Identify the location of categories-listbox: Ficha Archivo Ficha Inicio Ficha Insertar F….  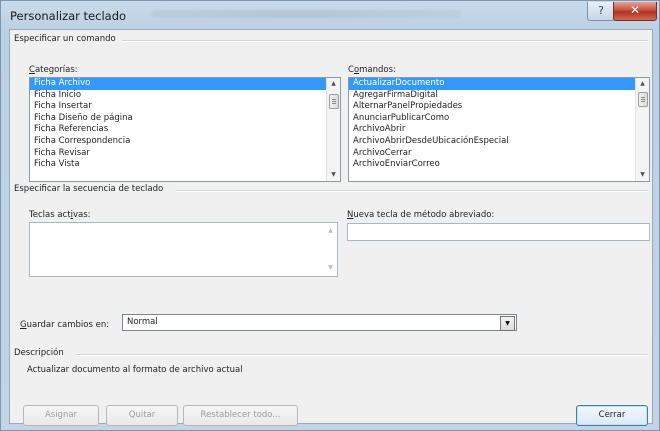
(185, 129).